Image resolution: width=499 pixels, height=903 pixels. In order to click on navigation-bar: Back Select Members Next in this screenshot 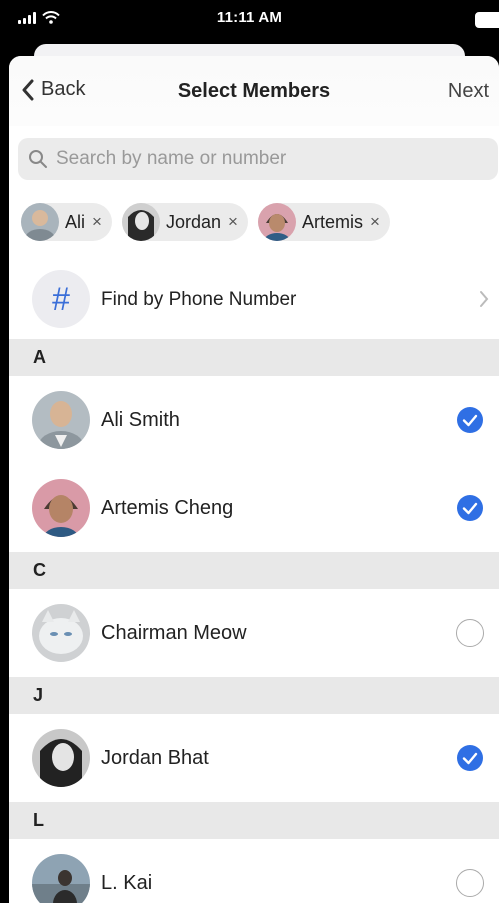, I will do `click(254, 91)`.